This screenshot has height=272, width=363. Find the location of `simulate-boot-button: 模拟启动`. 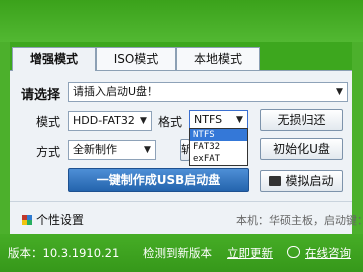

simulate-boot-button: 模拟启动 is located at coordinates (301, 181).